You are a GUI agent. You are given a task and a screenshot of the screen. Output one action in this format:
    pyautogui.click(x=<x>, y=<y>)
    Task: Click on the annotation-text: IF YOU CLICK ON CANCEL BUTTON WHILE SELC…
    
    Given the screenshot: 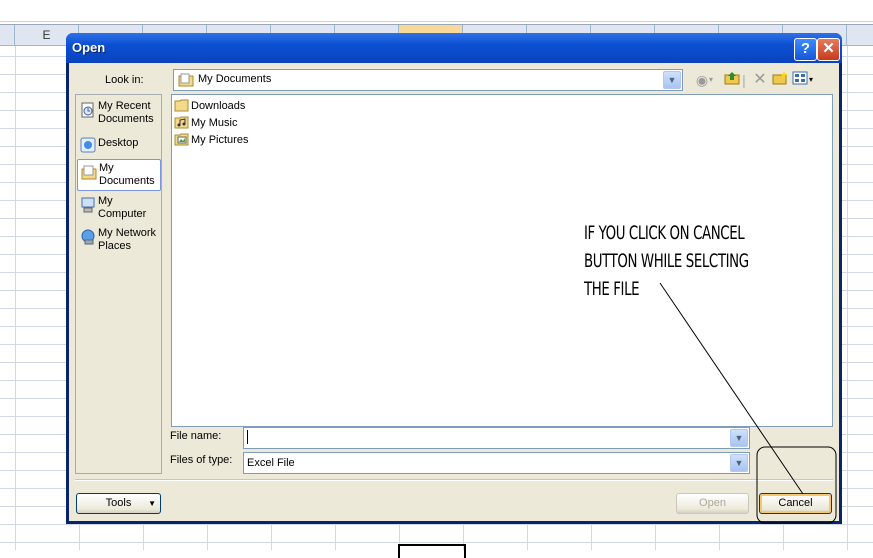 What is the action you would take?
    pyautogui.click(x=666, y=261)
    